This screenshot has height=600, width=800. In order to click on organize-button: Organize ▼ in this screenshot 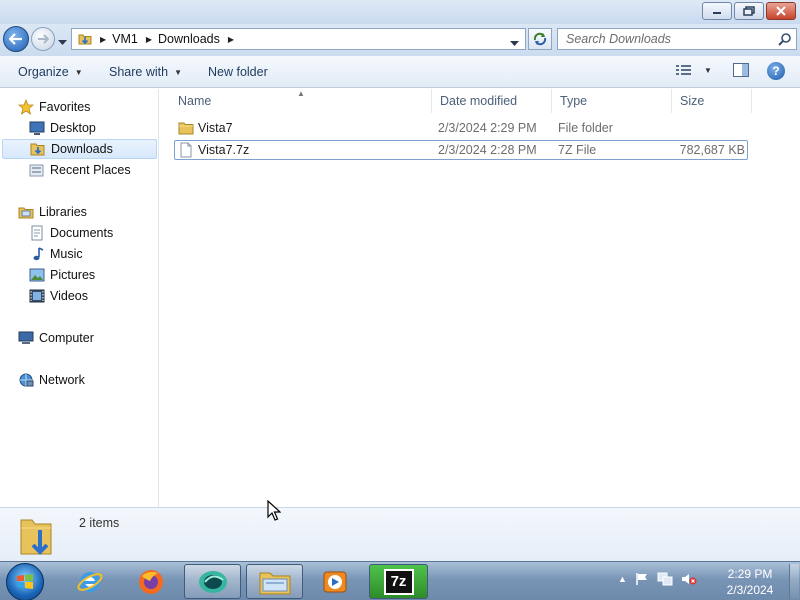, I will do `click(50, 72)`.